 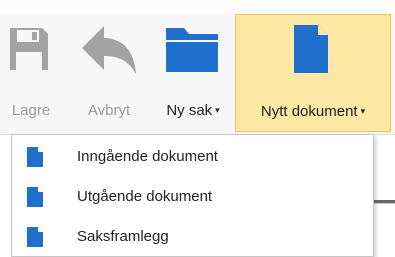 I want to click on save-button-label: Lagre, so click(x=31, y=110).